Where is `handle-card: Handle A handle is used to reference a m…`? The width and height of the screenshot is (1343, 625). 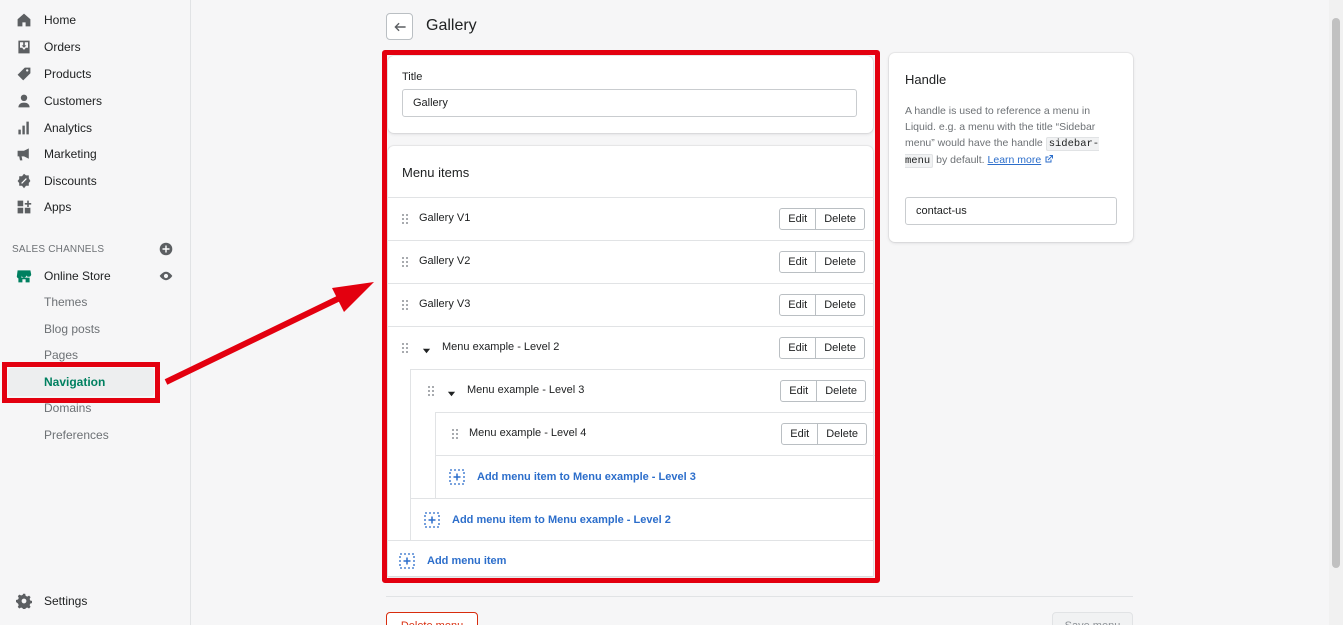 handle-card: Handle A handle is used to reference a m… is located at coordinates (1011, 147).